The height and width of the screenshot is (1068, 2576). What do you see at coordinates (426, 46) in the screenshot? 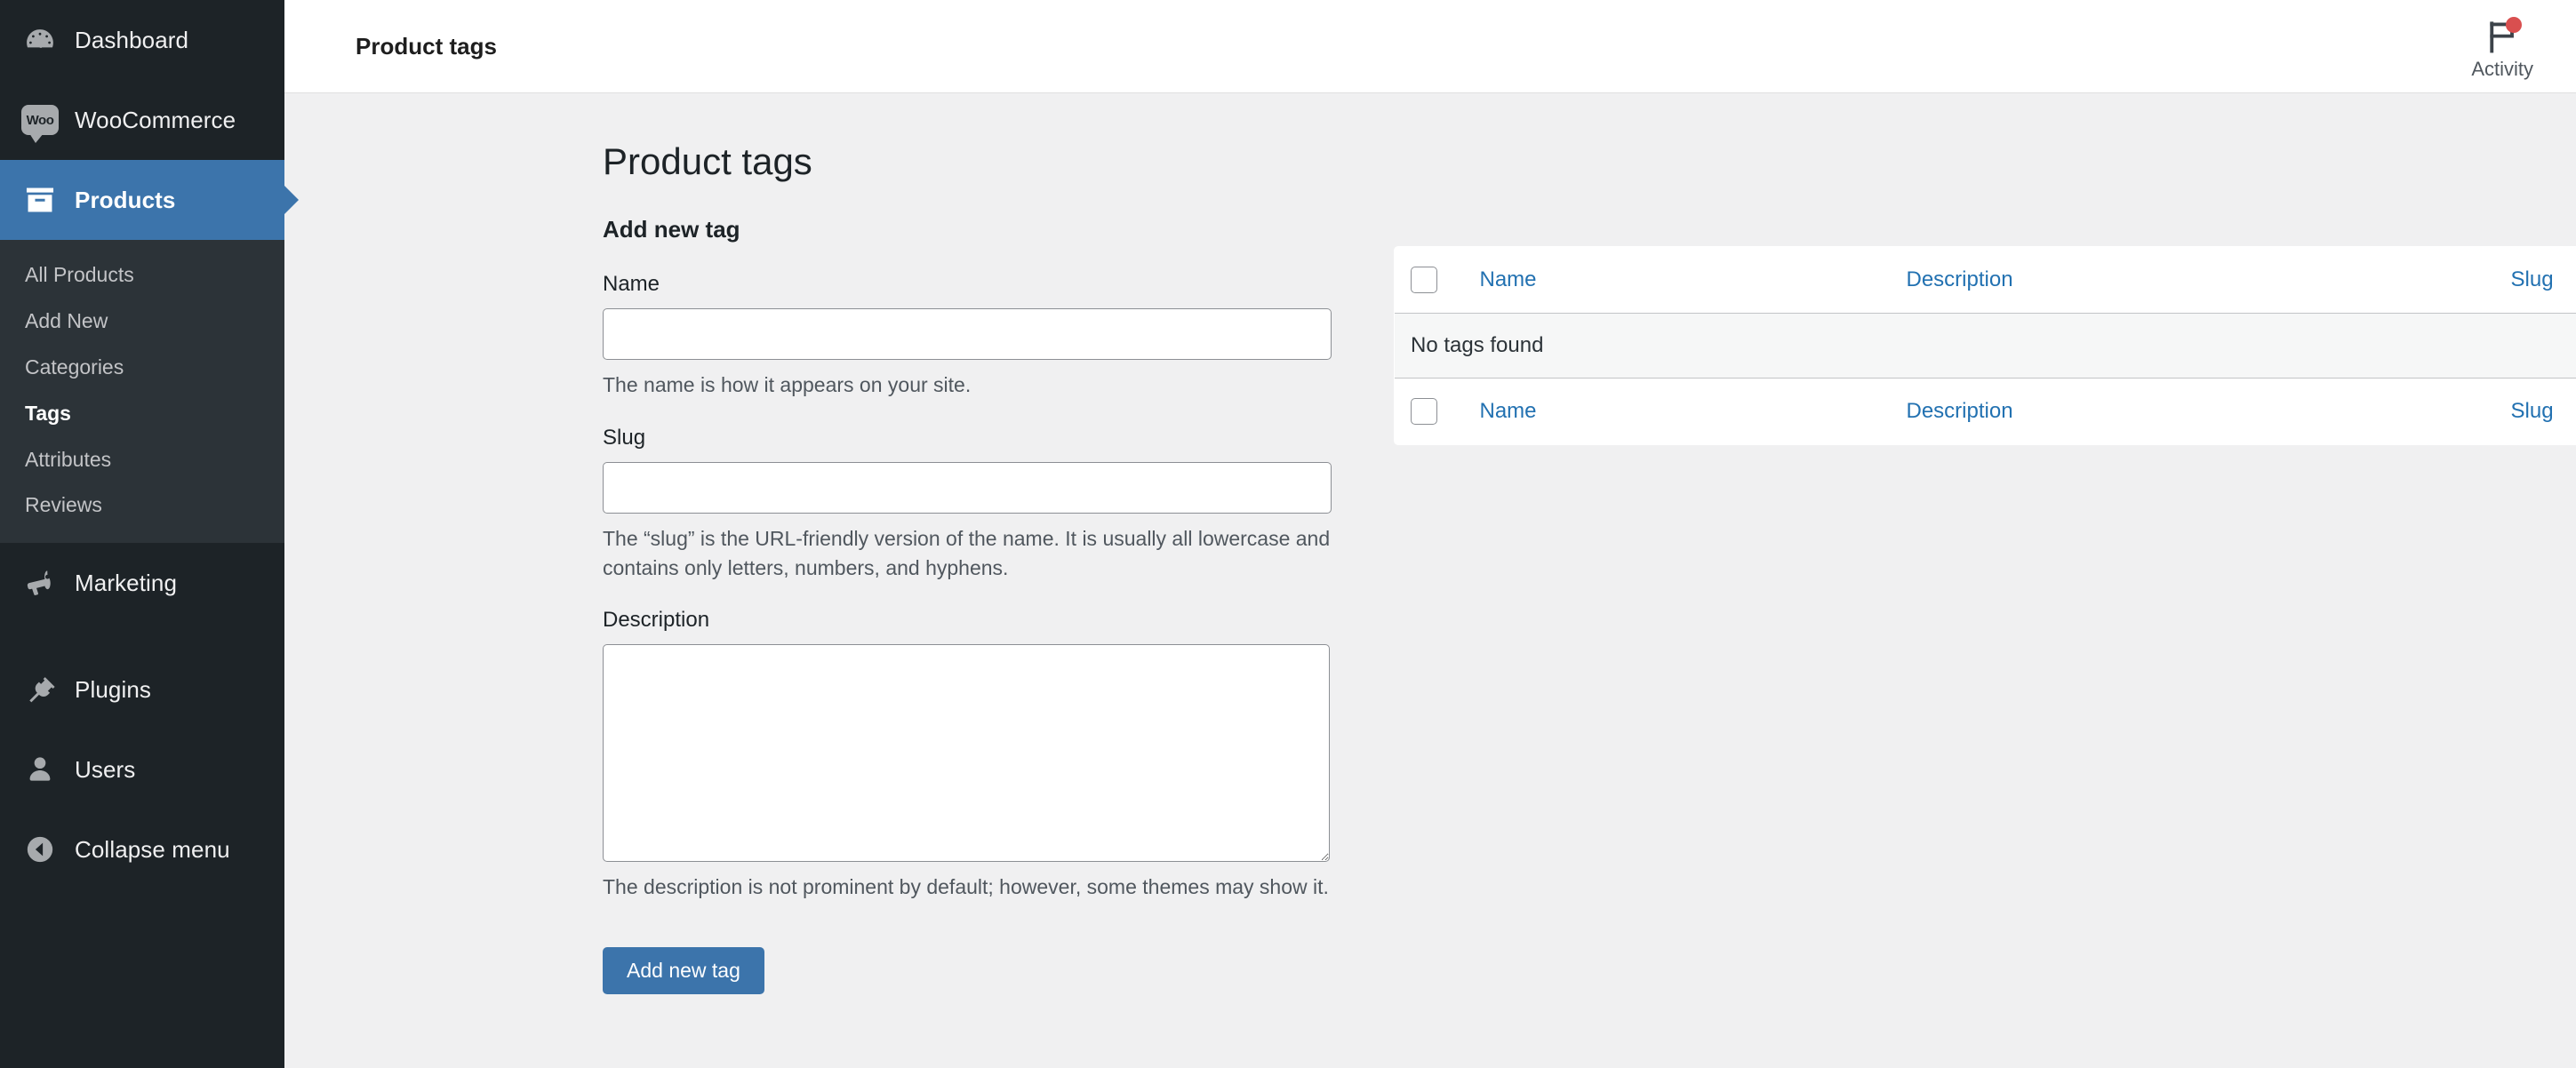
I see `page-header-title: Product tags` at bounding box center [426, 46].